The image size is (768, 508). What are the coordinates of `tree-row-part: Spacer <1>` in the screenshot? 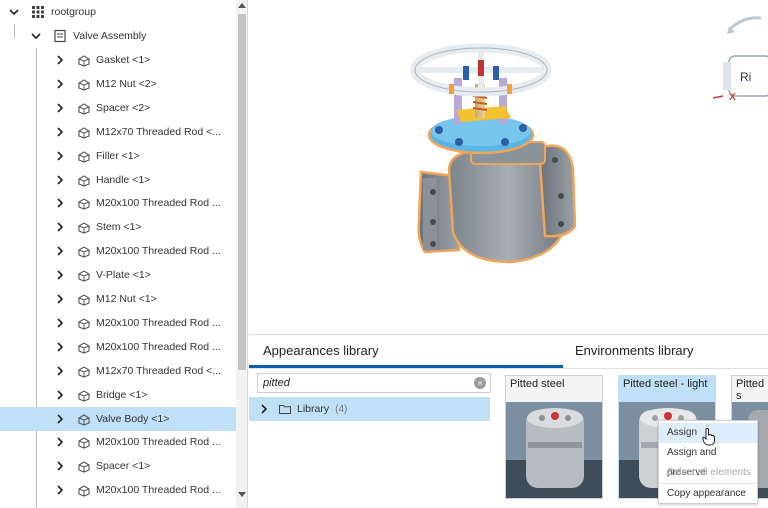 It's located at (118, 466).